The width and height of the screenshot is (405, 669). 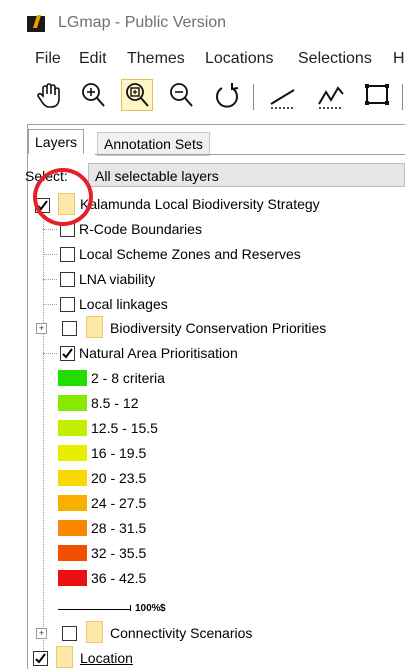 What do you see at coordinates (119, 528) in the screenshot?
I see `legend-label: 28 - 31.5` at bounding box center [119, 528].